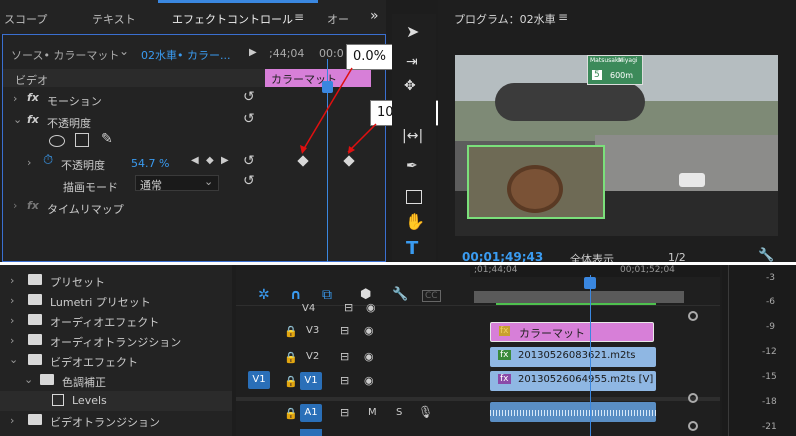 This screenshot has height=436, width=796. What do you see at coordinates (412, 248) in the screenshot?
I see `type-tool-icon: T` at bounding box center [412, 248].